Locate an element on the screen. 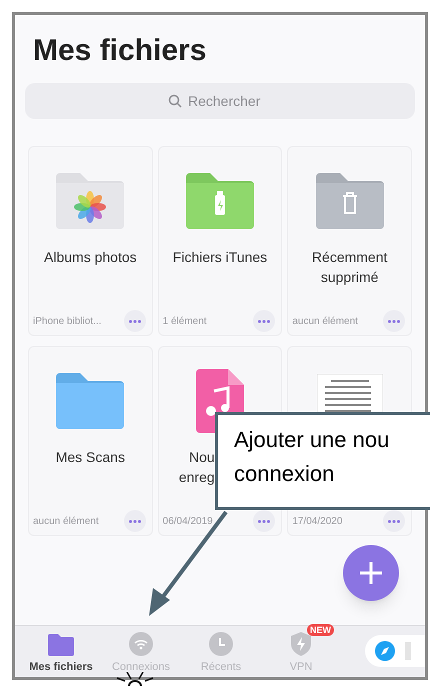 The height and width of the screenshot is (686, 430). file-meta: 17/04/2020 is located at coordinates (317, 521).